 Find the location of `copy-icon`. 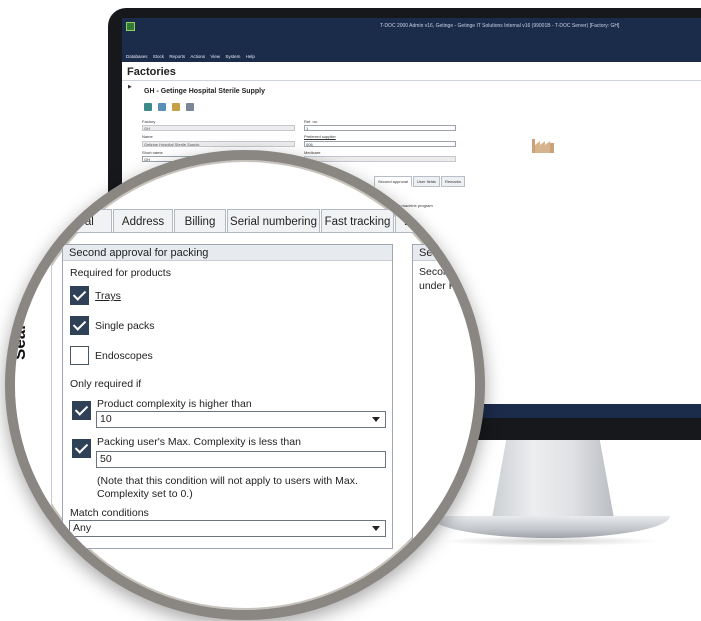

copy-icon is located at coordinates (162, 107).